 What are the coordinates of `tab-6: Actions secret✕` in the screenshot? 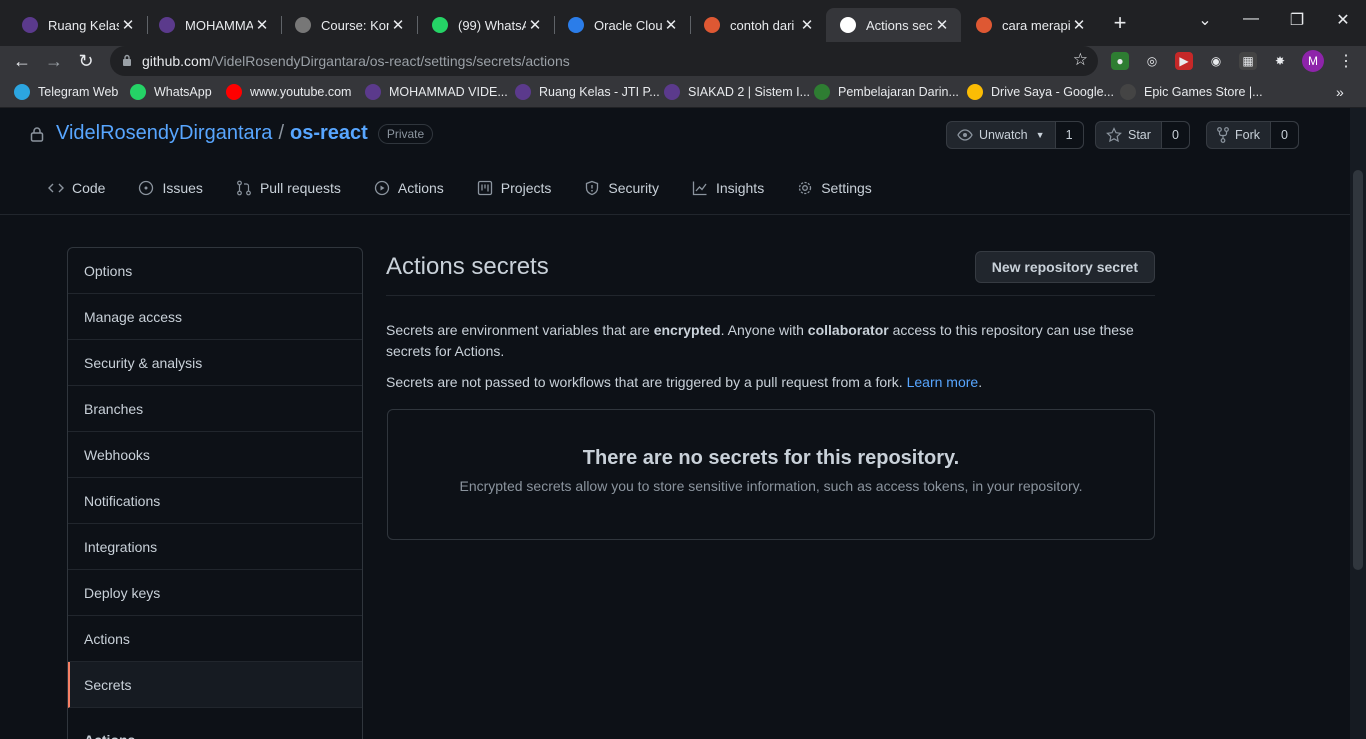 It's located at (893, 25).